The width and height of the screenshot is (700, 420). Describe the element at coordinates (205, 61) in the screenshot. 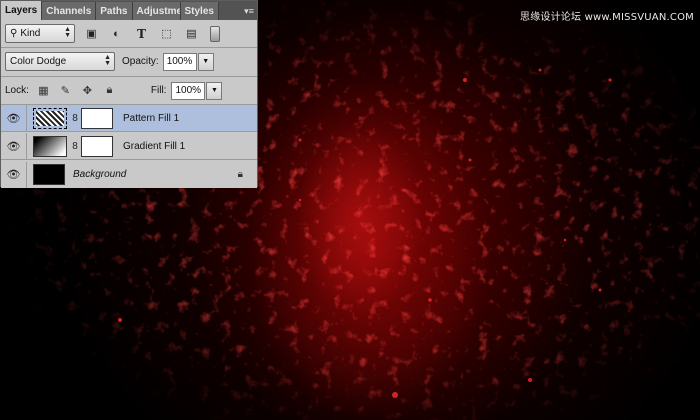

I see `opacity-dropdown-button: ▼` at that location.